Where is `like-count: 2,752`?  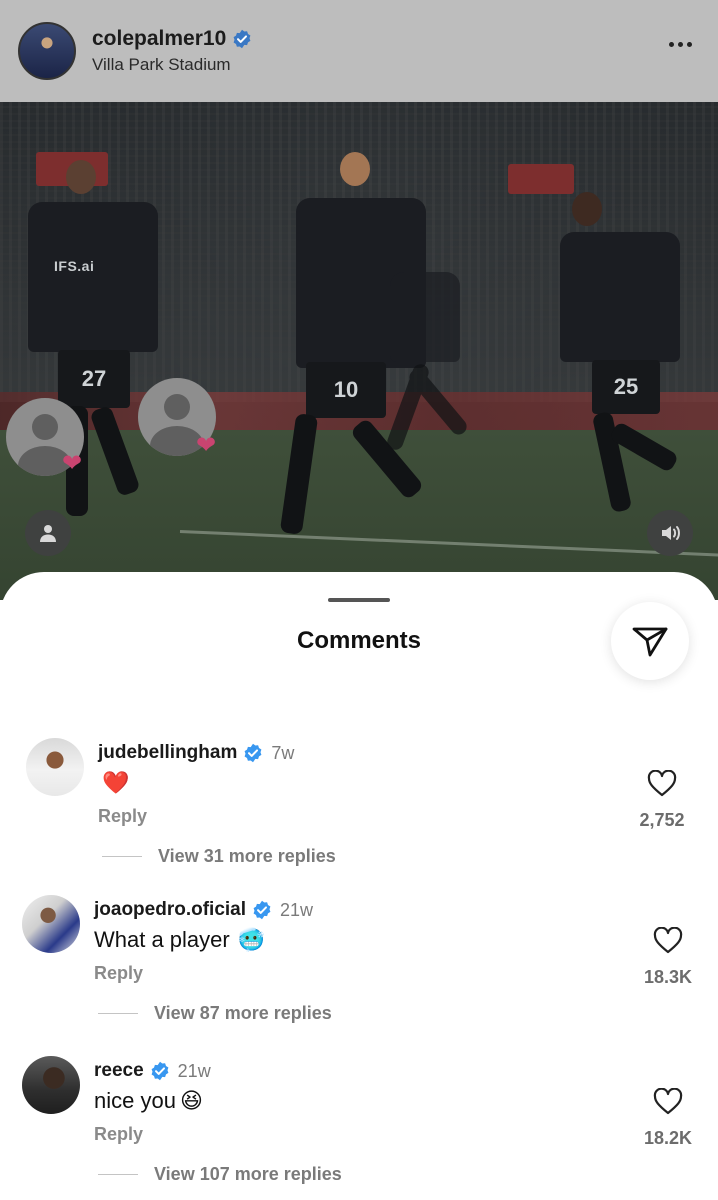
like-count: 2,752 is located at coordinates (662, 820).